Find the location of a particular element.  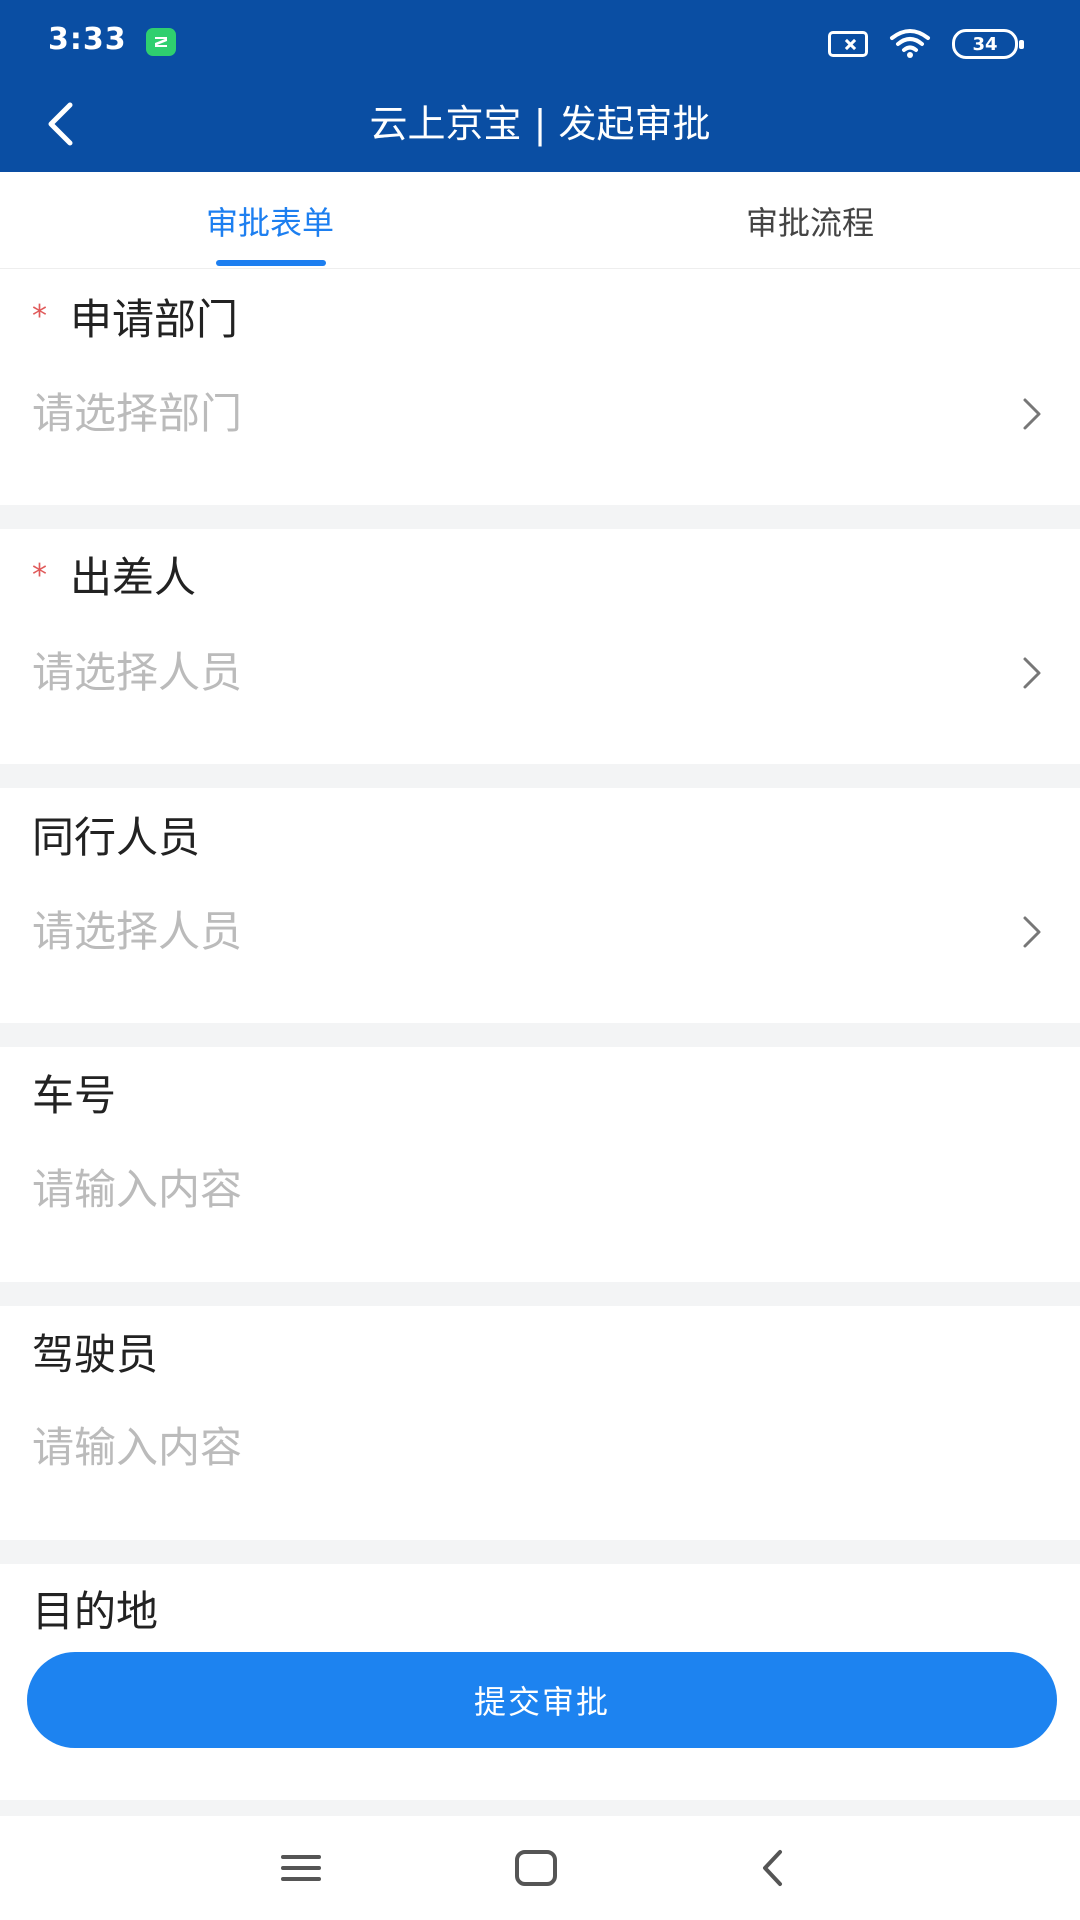

department-select: 请选择部门 is located at coordinates (137, 414).